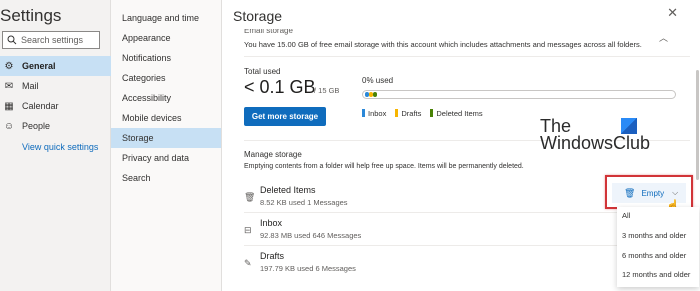 Image resolution: width=700 pixels, height=291 pixels. I want to click on legend-inbox-swatch, so click(363, 113).